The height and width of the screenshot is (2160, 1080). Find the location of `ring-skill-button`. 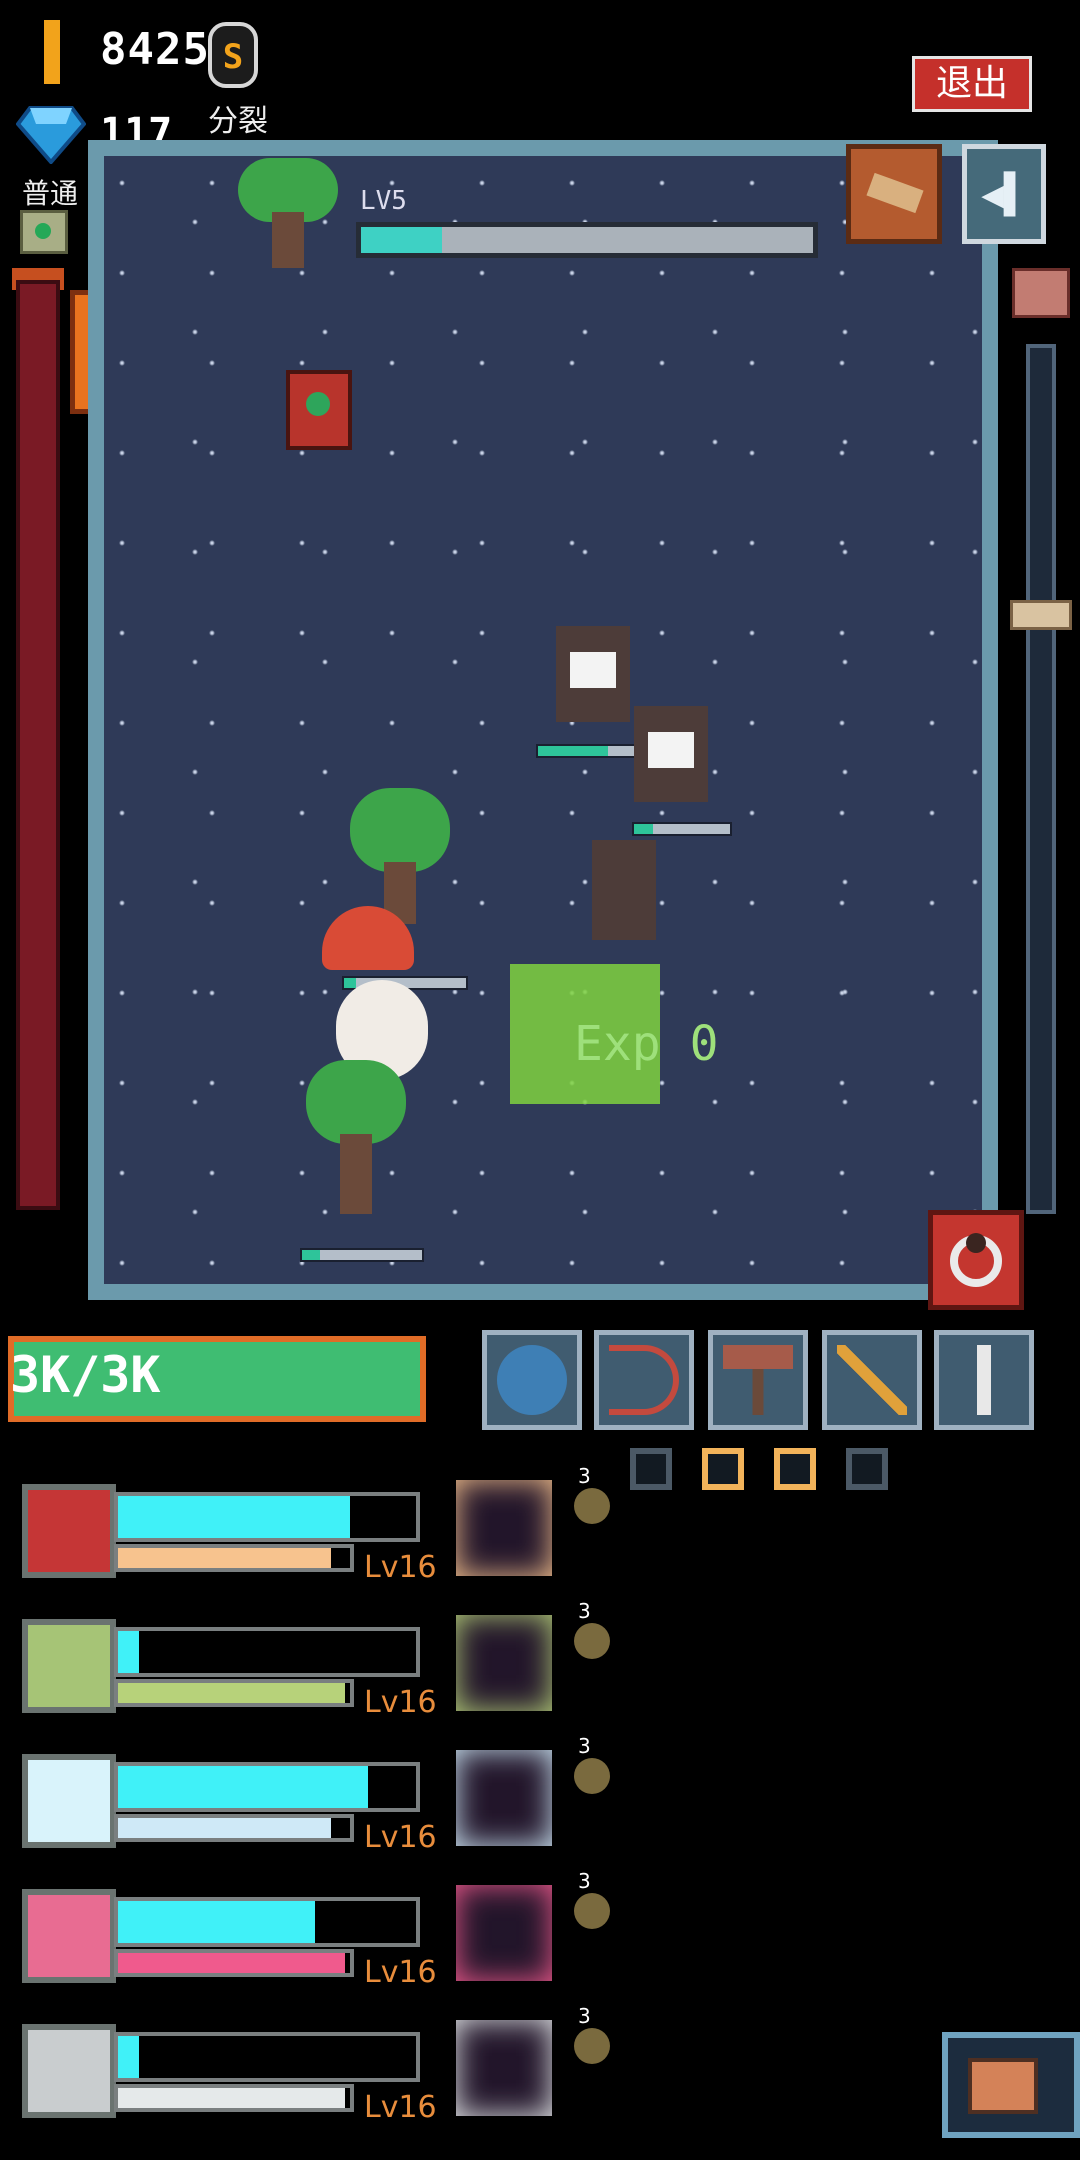

ring-skill-button is located at coordinates (976, 1260).